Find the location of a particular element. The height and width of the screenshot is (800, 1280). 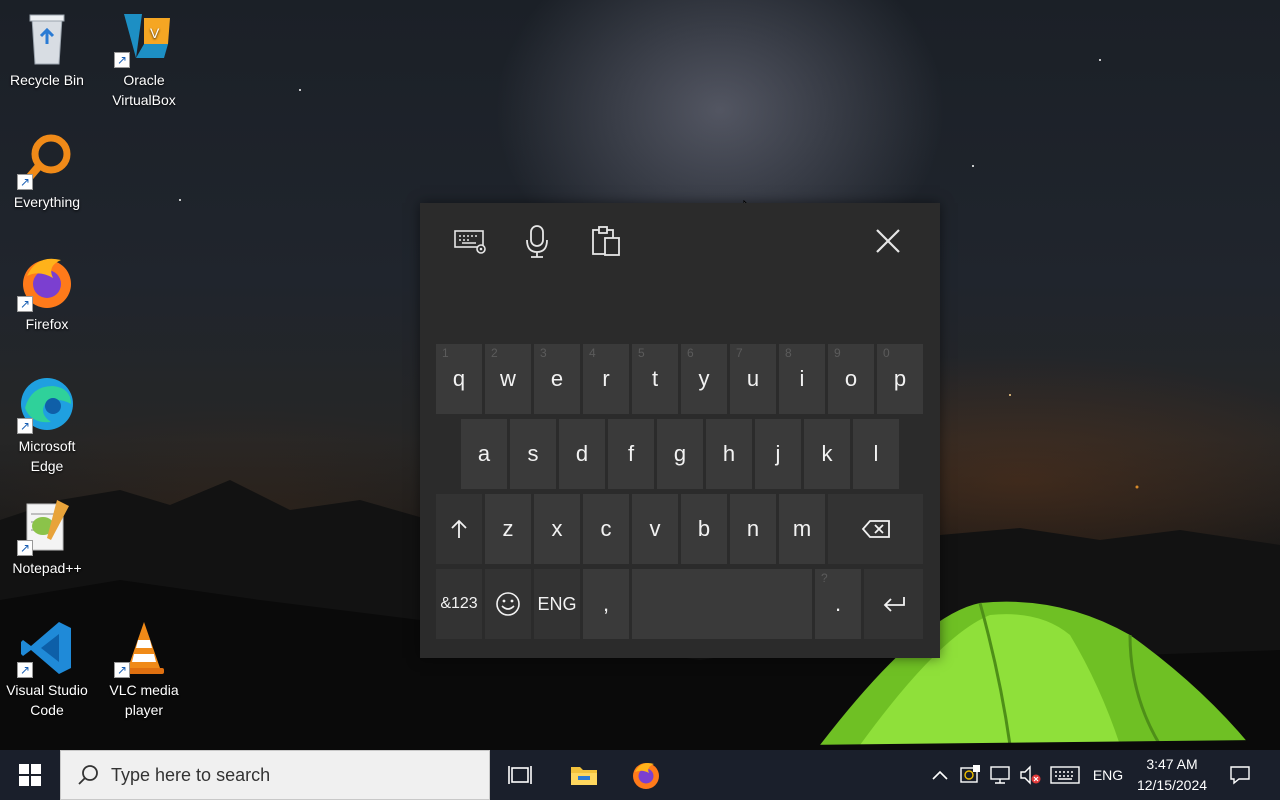

taskbar-file-explorer is located at coordinates (584, 775).